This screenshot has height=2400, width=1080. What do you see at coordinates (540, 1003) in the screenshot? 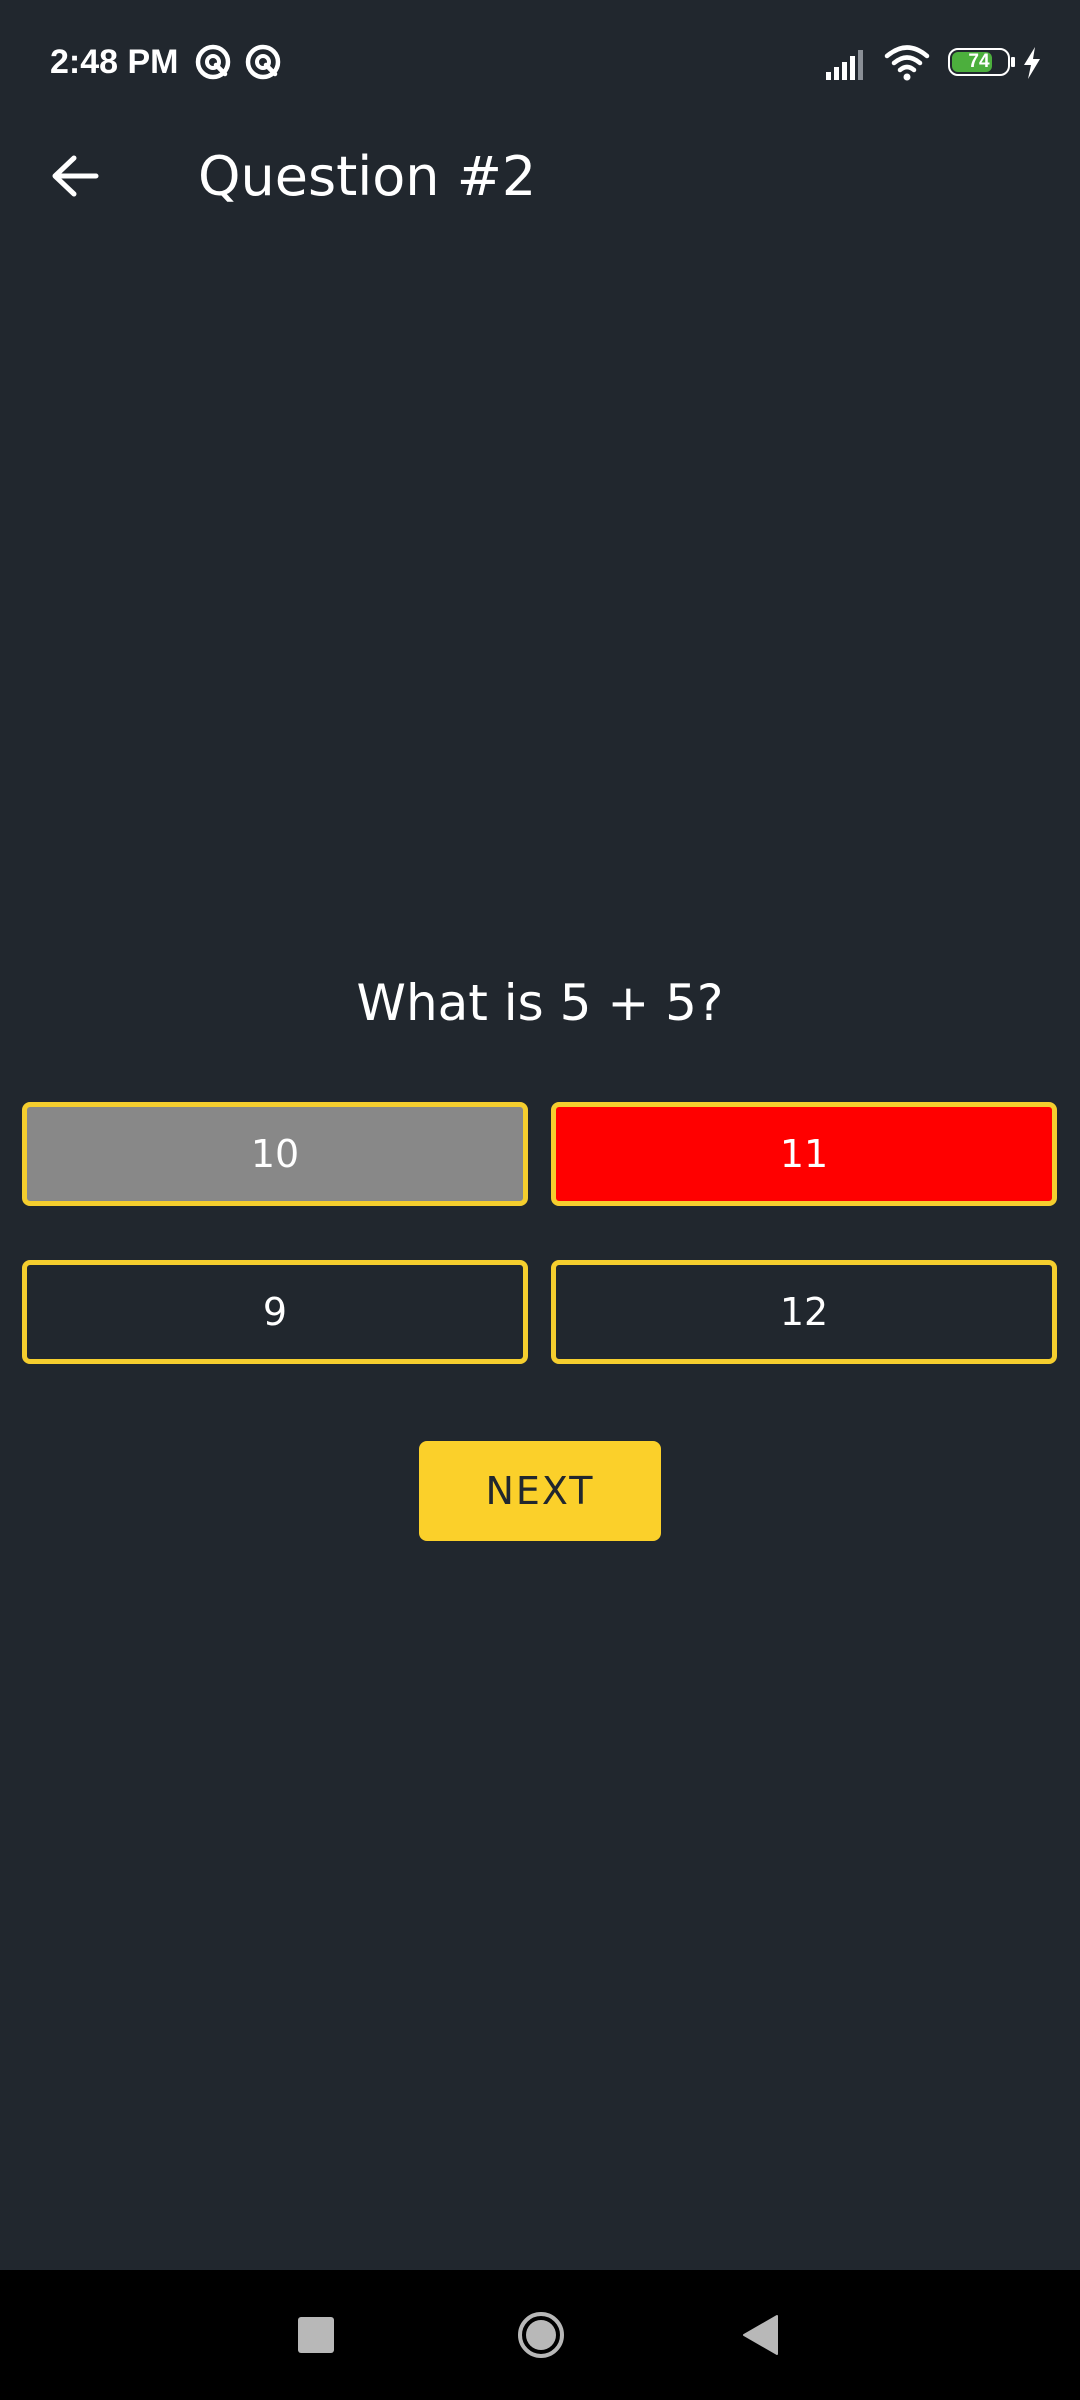
I see `question-text: What is 5 + 5?` at bounding box center [540, 1003].